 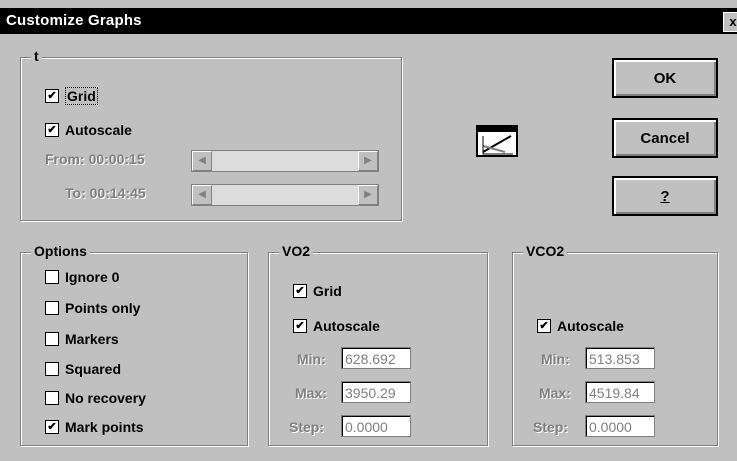 What do you see at coordinates (730, 22) in the screenshot?
I see `close-icon: x` at bounding box center [730, 22].